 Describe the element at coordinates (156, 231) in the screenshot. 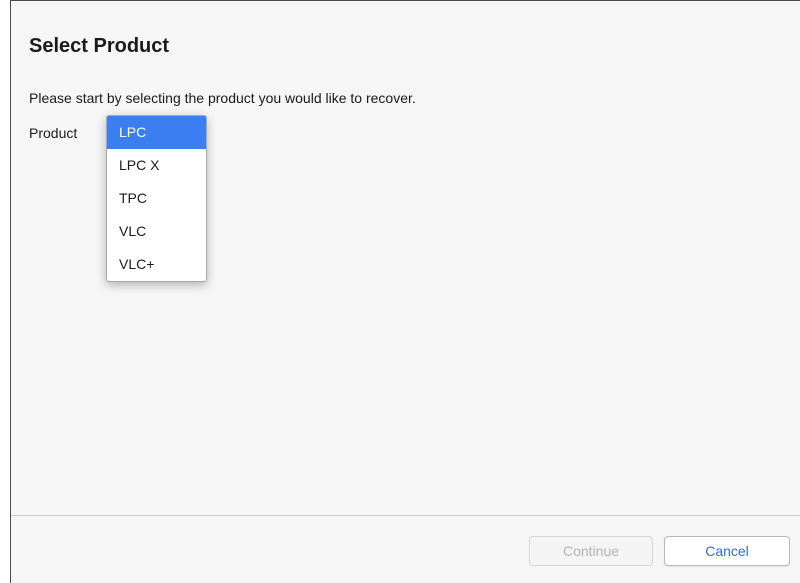

I see `product-option-vlc: VLC` at that location.